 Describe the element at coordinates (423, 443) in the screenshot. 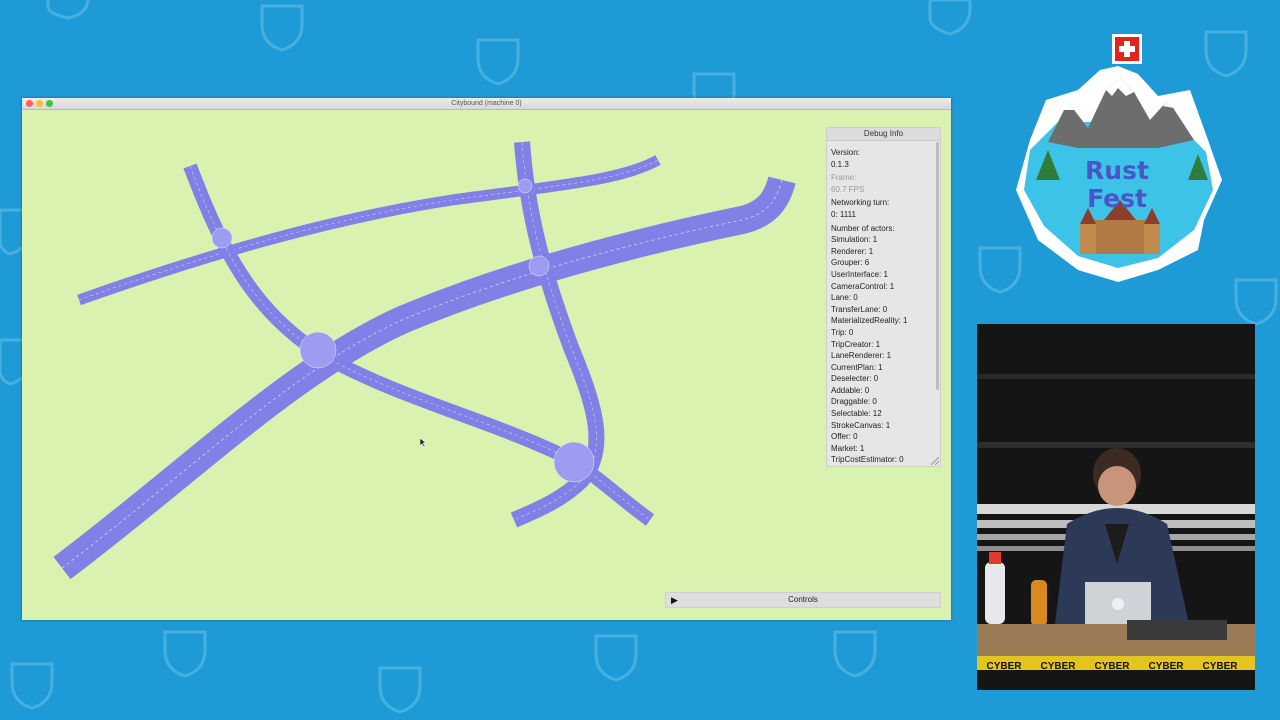

I see `mouse-cursor-icon` at that location.